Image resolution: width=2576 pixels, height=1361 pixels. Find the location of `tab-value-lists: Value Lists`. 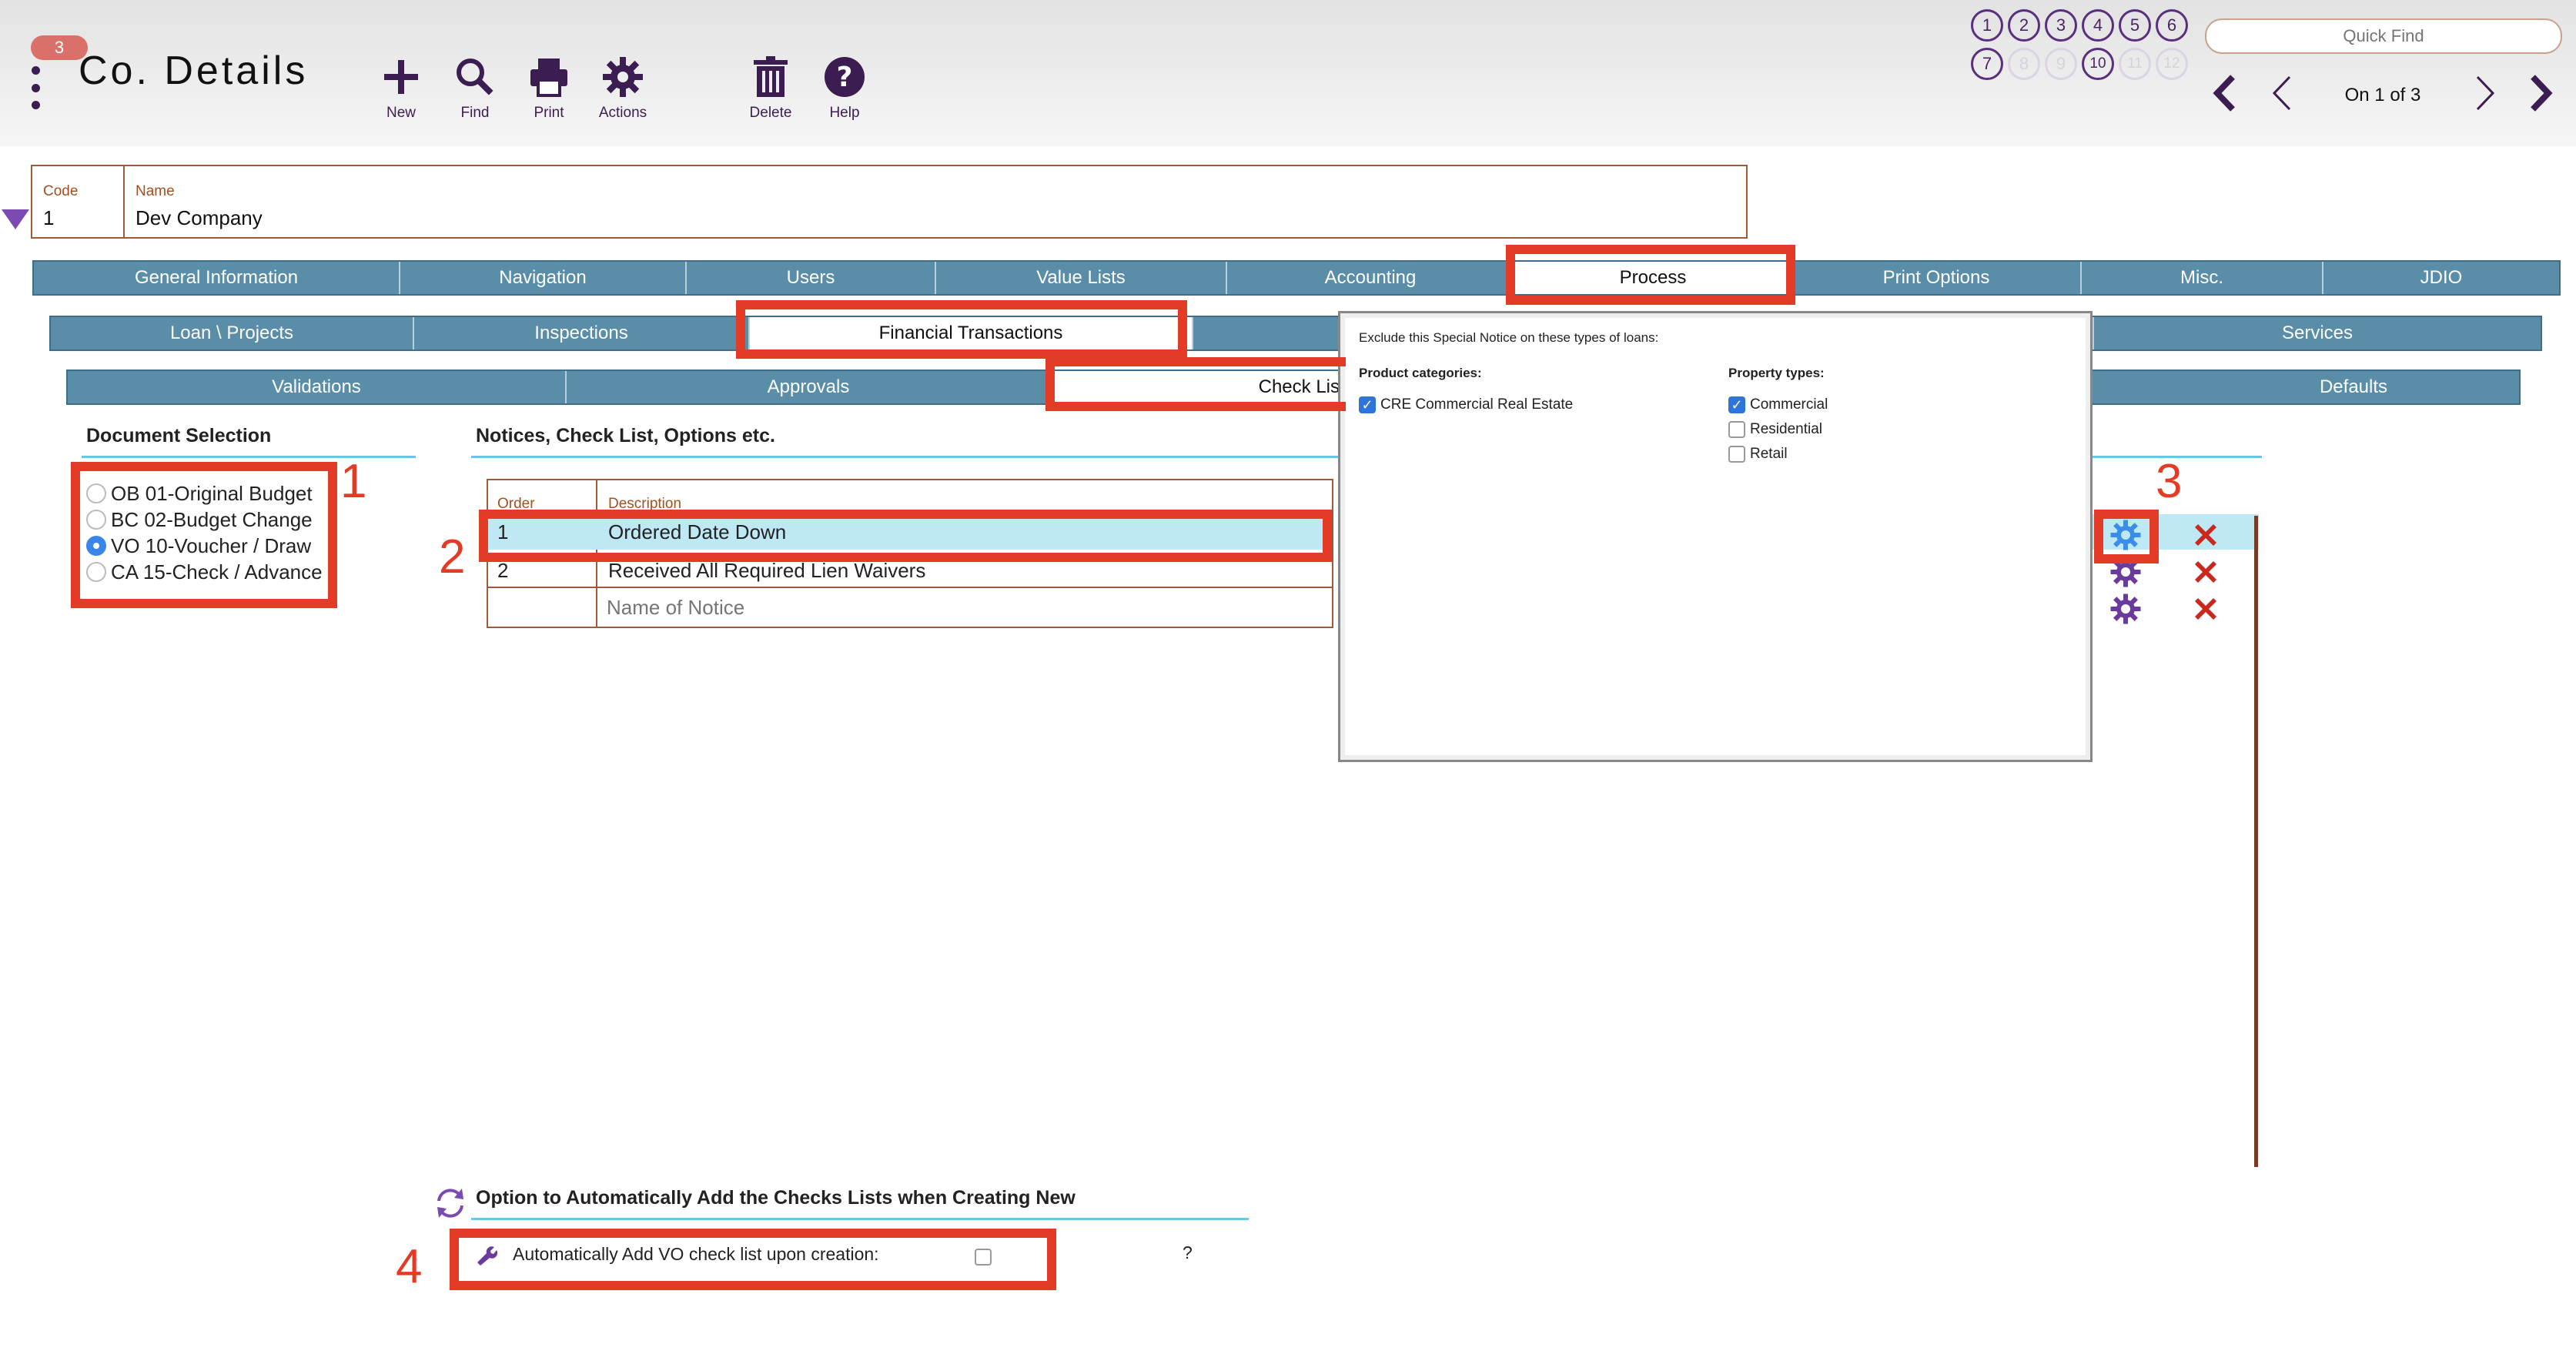

tab-value-lists: Value Lists is located at coordinates (1081, 278).